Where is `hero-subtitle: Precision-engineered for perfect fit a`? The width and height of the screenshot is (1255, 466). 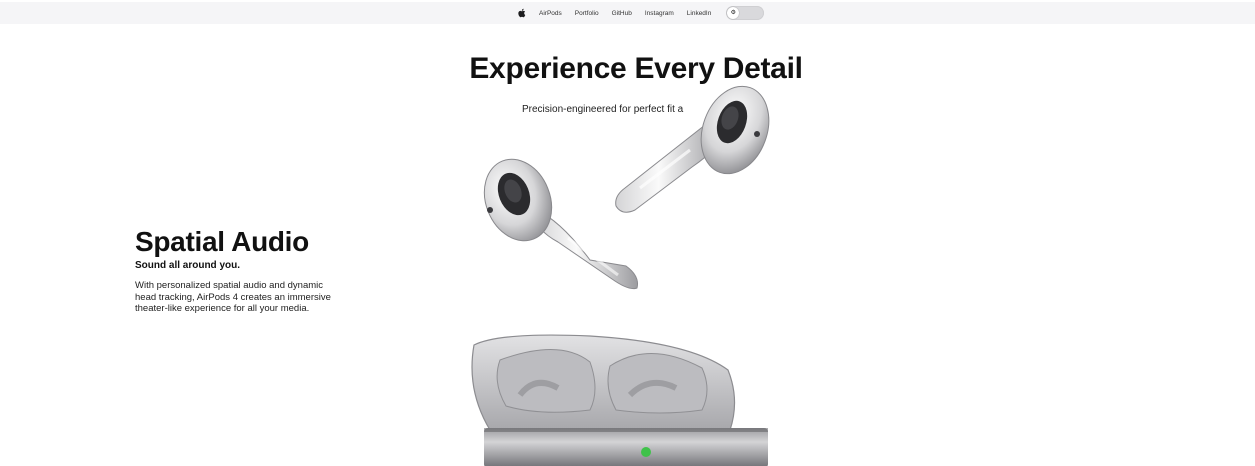 hero-subtitle: Precision-engineered for perfect fit a is located at coordinates (603, 109).